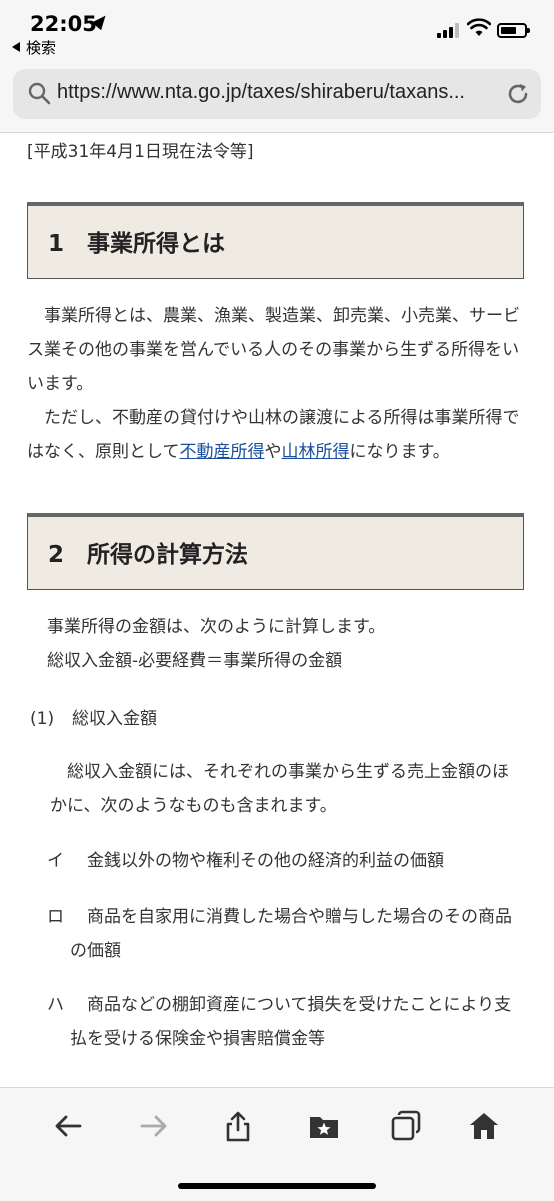  I want to click on item-text: 商品などの棚卸資産について損失を受けたことにより支払を受ける保険金や損害賠償金等, so click(291, 1022).